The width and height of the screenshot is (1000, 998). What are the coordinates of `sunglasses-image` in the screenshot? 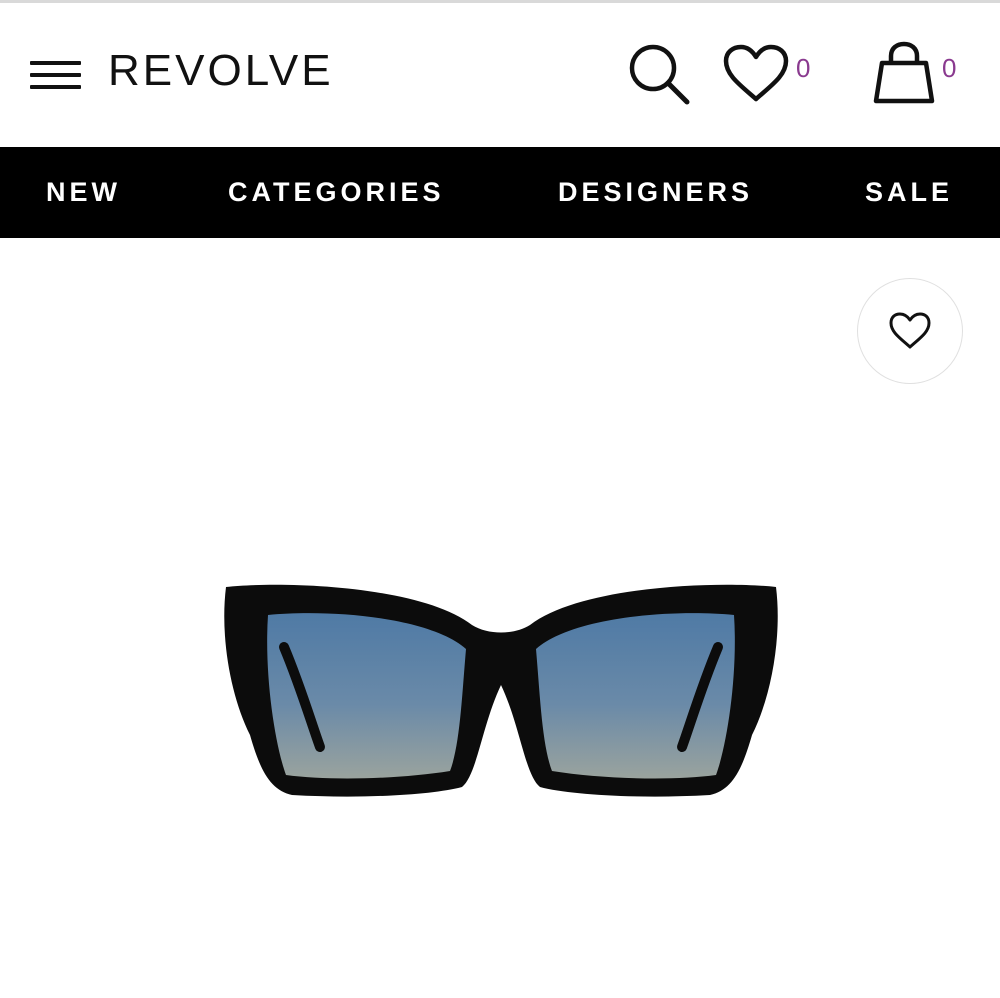 It's located at (501, 690).